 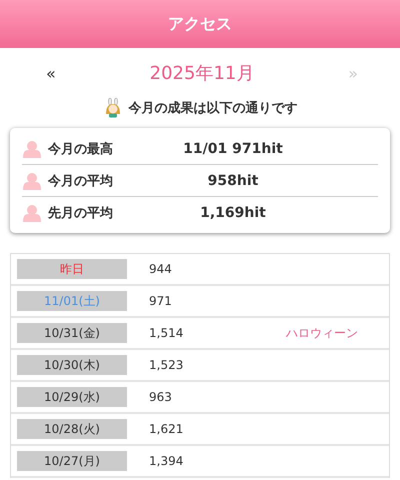 I want to click on hit-count: 1,621, so click(x=166, y=429).